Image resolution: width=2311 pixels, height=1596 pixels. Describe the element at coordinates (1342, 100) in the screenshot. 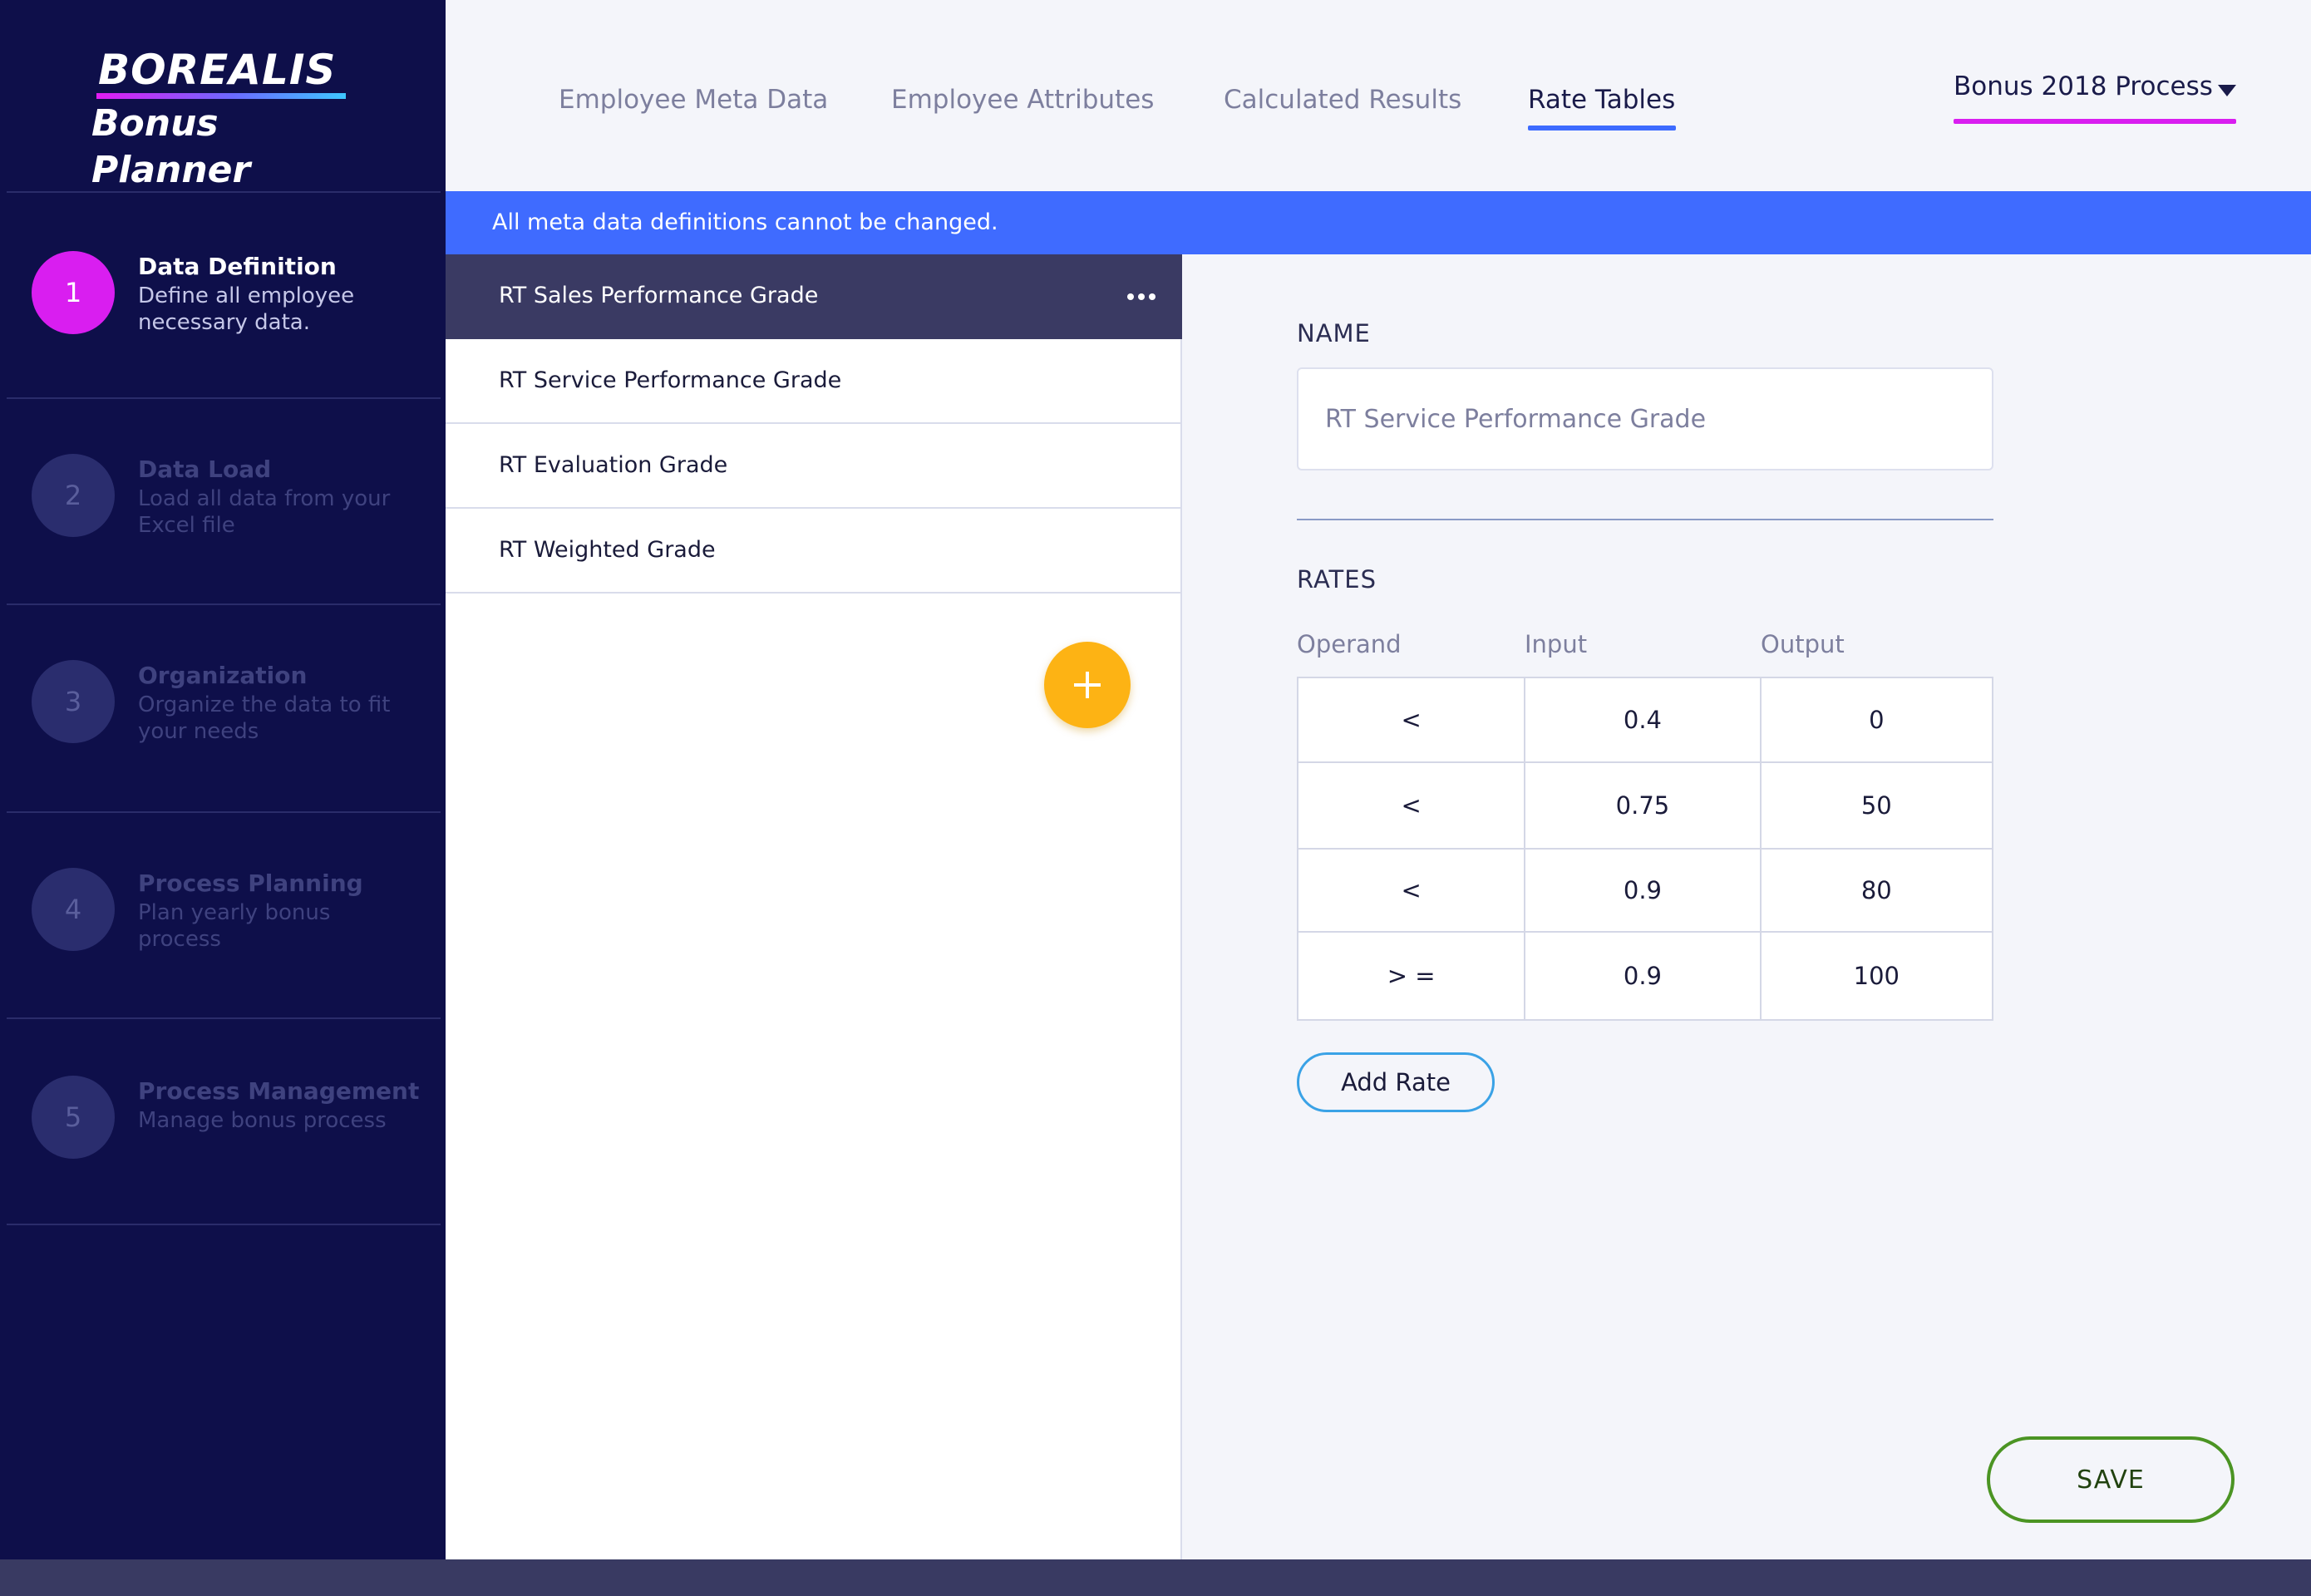

I see `tab-calculated-results: Calculated Results` at that location.